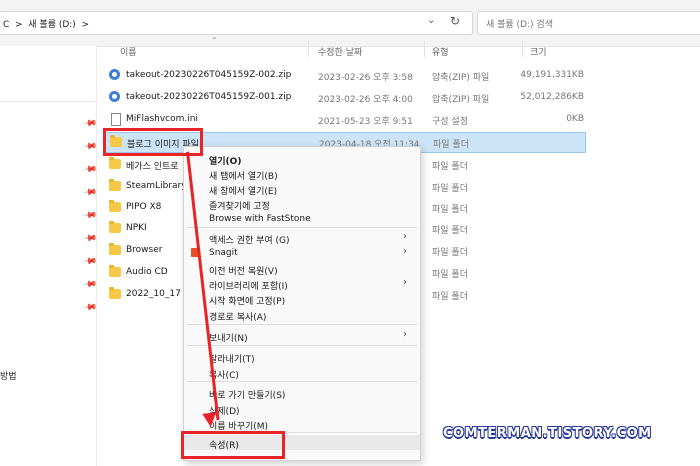 Image resolution: width=700 pixels, height=466 pixels. What do you see at coordinates (48, 256) in the screenshot?
I see `navigation-pane: 📌 📌 📌 📌 📌 📌 📌 📌 📌 방법` at bounding box center [48, 256].